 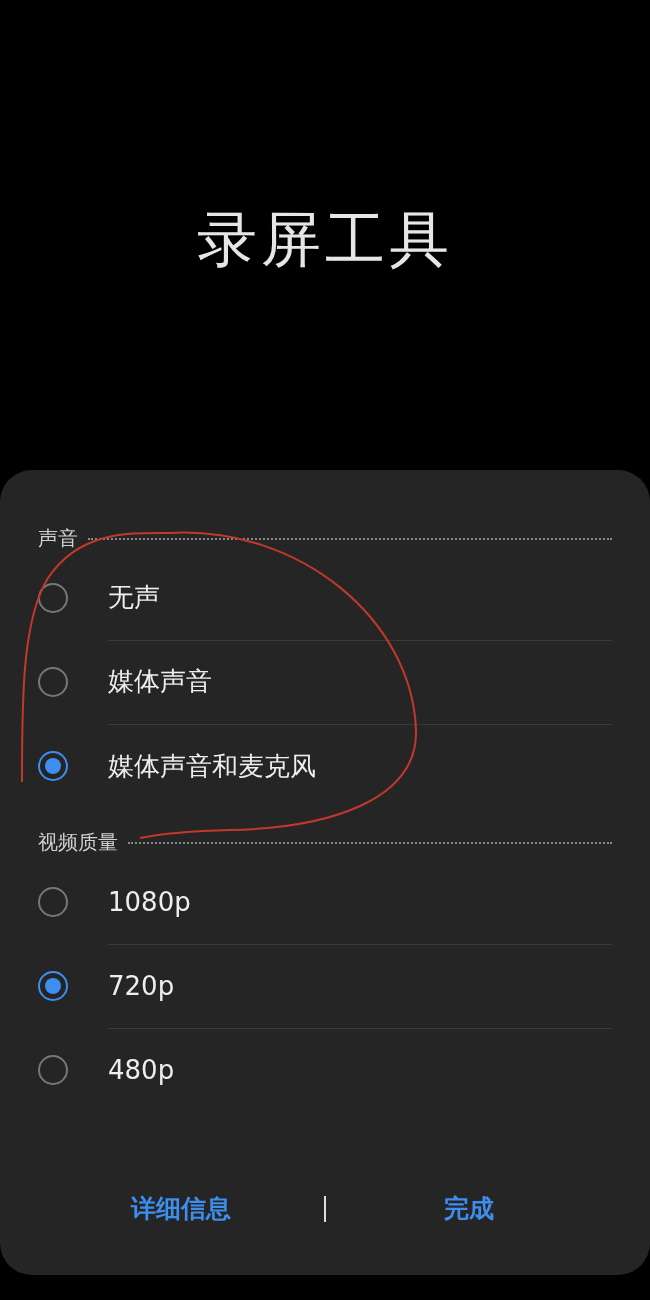 I want to click on section-header: 视频质量, so click(x=78, y=842).